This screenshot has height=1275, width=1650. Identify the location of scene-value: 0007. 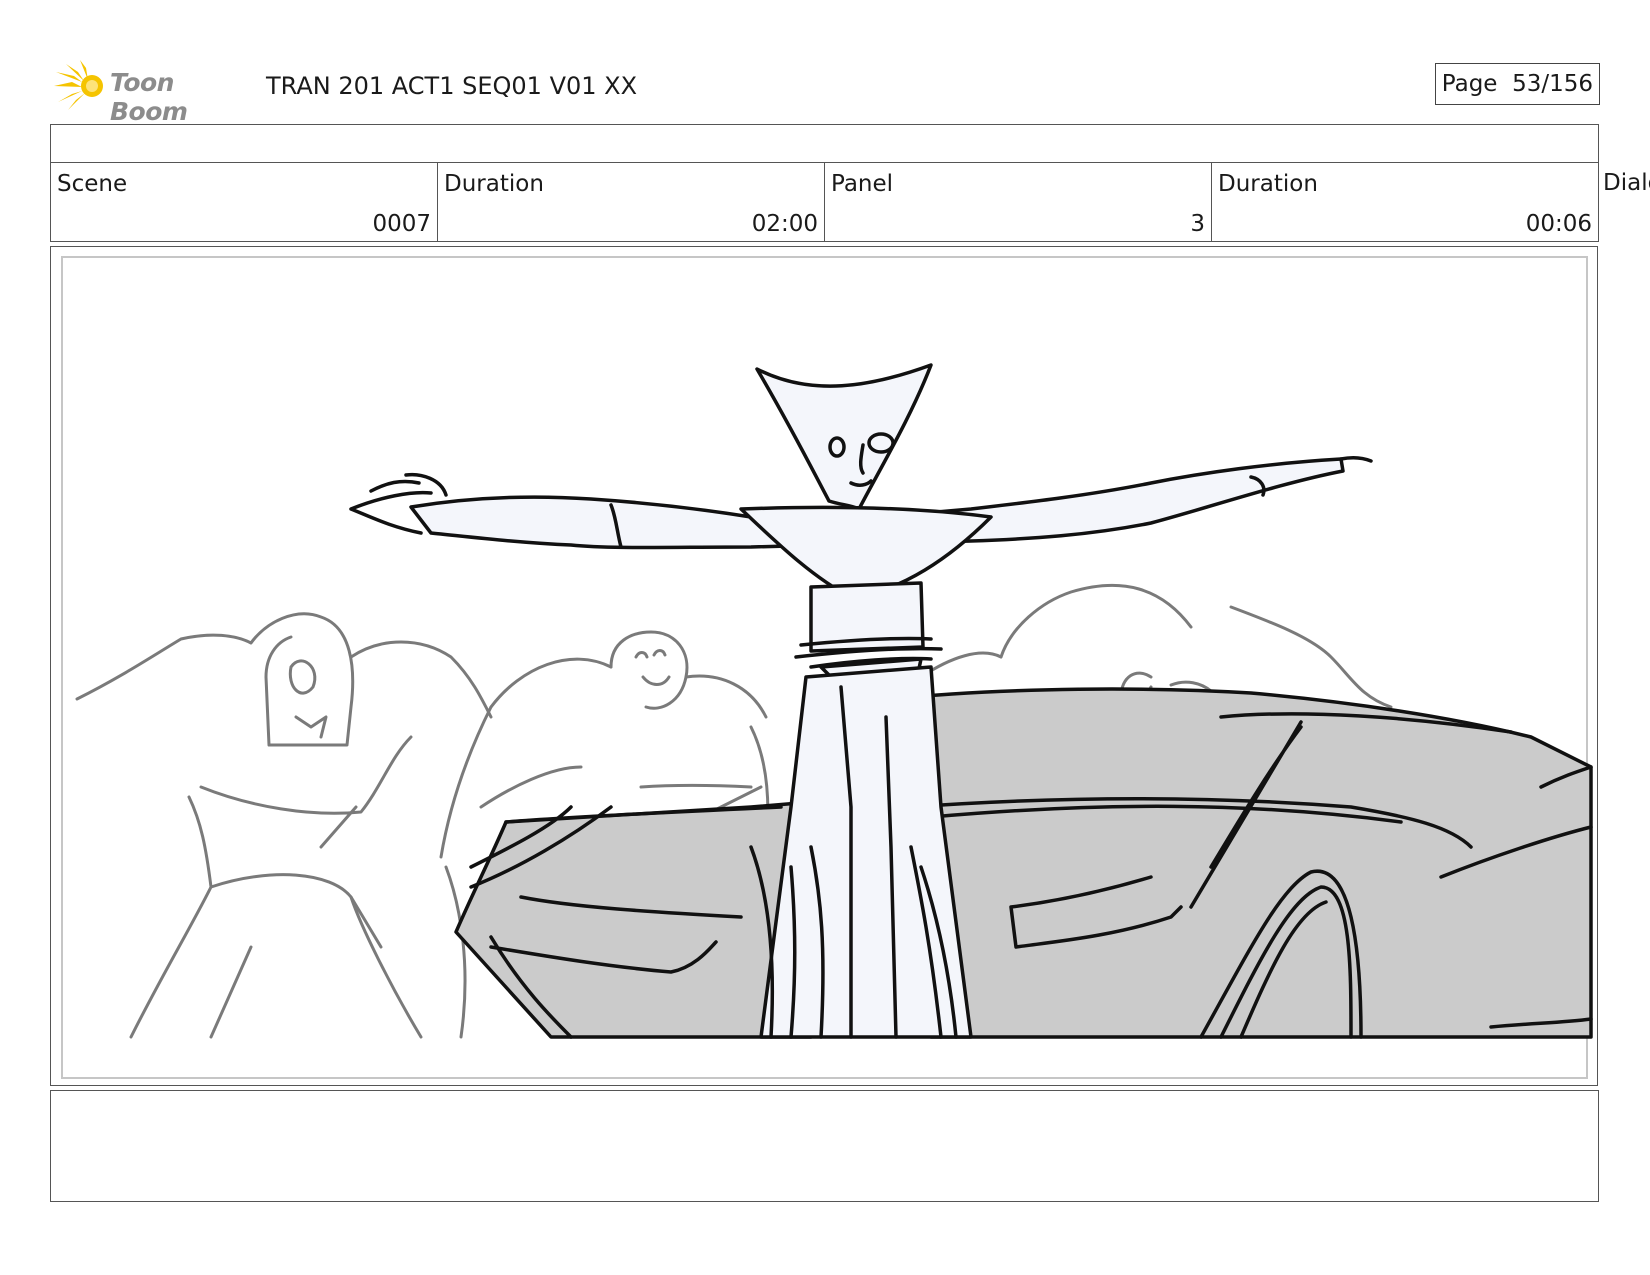
(401, 224).